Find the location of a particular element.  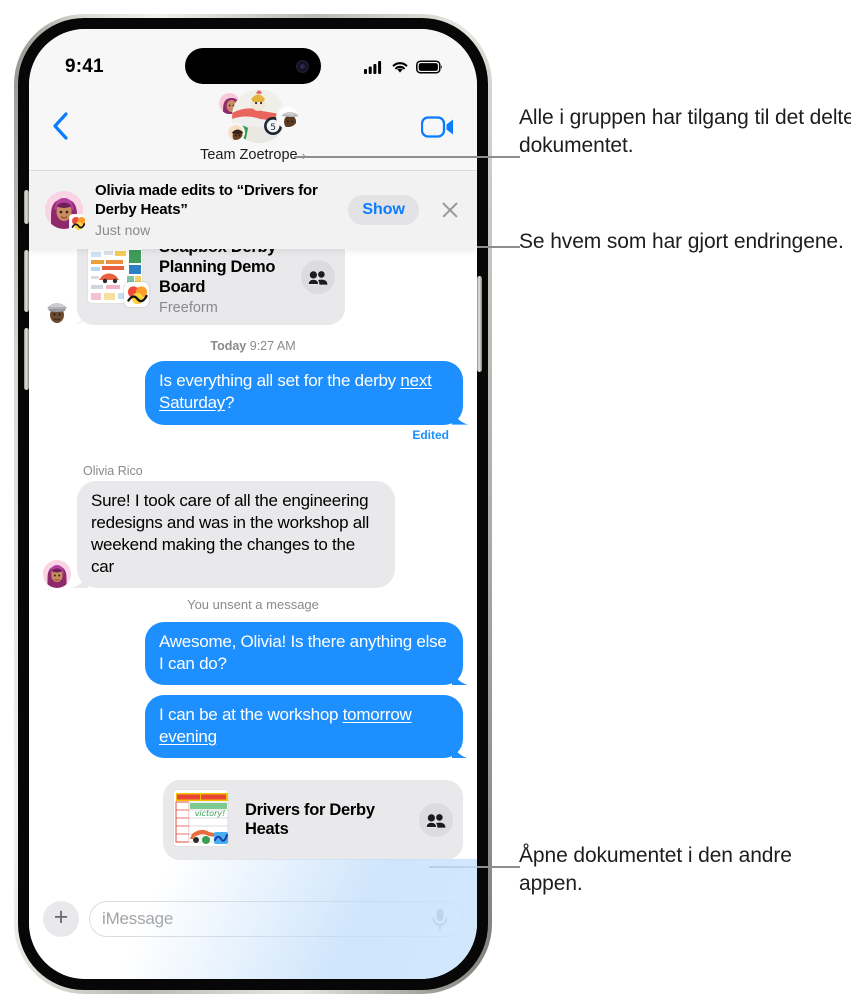

numbers-attachment-card: victory! Drivers for Derby Heats is located at coordinates (313, 820).